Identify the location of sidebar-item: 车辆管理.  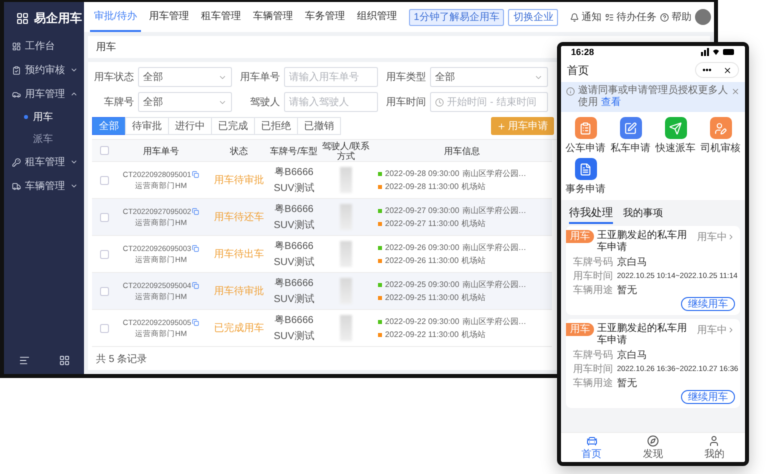
(44, 186).